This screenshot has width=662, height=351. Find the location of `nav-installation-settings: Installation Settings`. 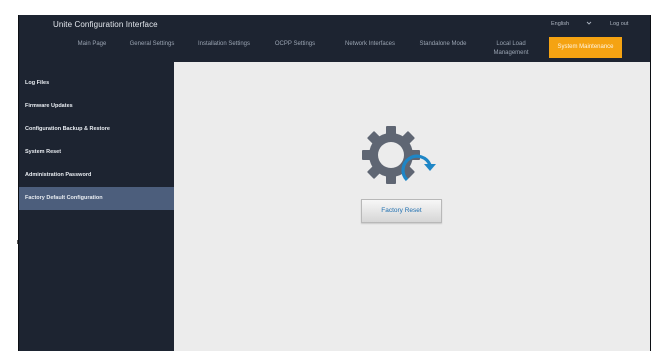

nav-installation-settings: Installation Settings is located at coordinates (224, 44).